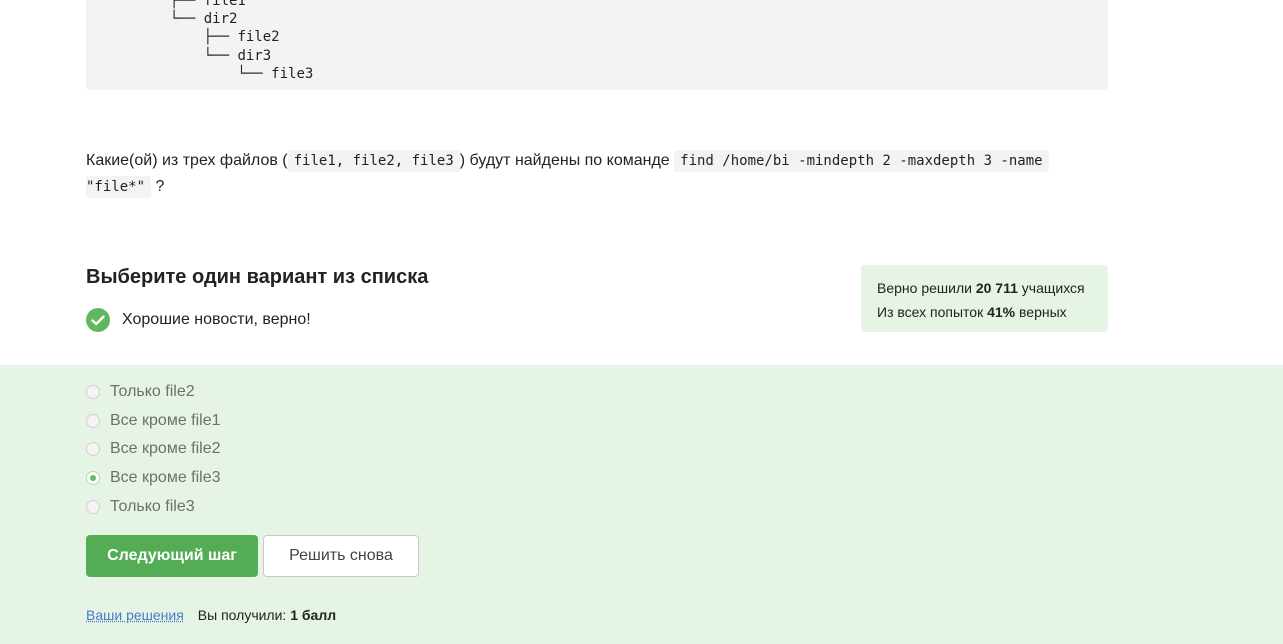 The width and height of the screenshot is (1283, 644). I want to click on option-item: Только file2, so click(153, 392).